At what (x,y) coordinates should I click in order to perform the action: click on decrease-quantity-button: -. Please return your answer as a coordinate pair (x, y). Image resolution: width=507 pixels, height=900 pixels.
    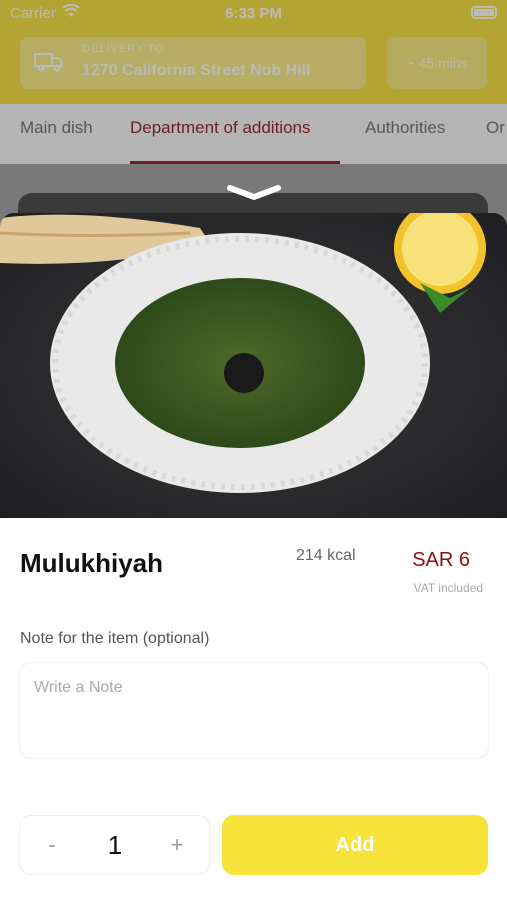
    Looking at the image, I should click on (52, 845).